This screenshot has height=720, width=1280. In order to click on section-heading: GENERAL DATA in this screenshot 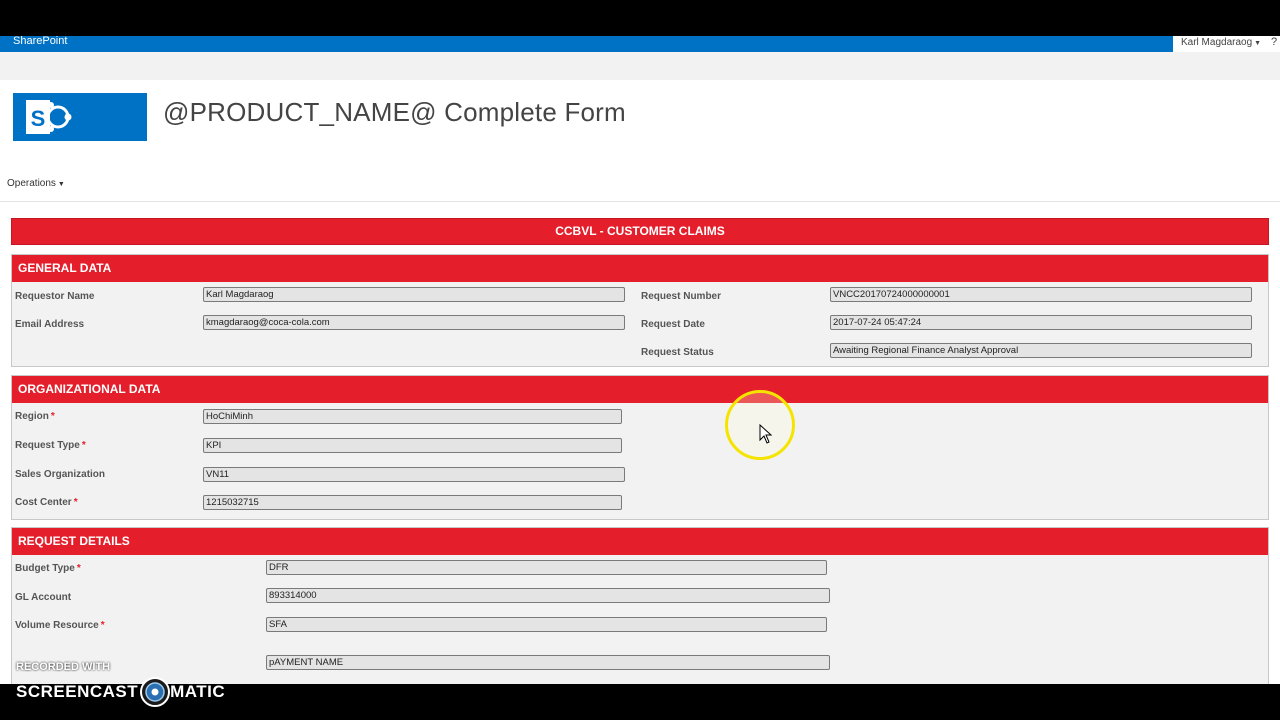, I will do `click(640, 268)`.